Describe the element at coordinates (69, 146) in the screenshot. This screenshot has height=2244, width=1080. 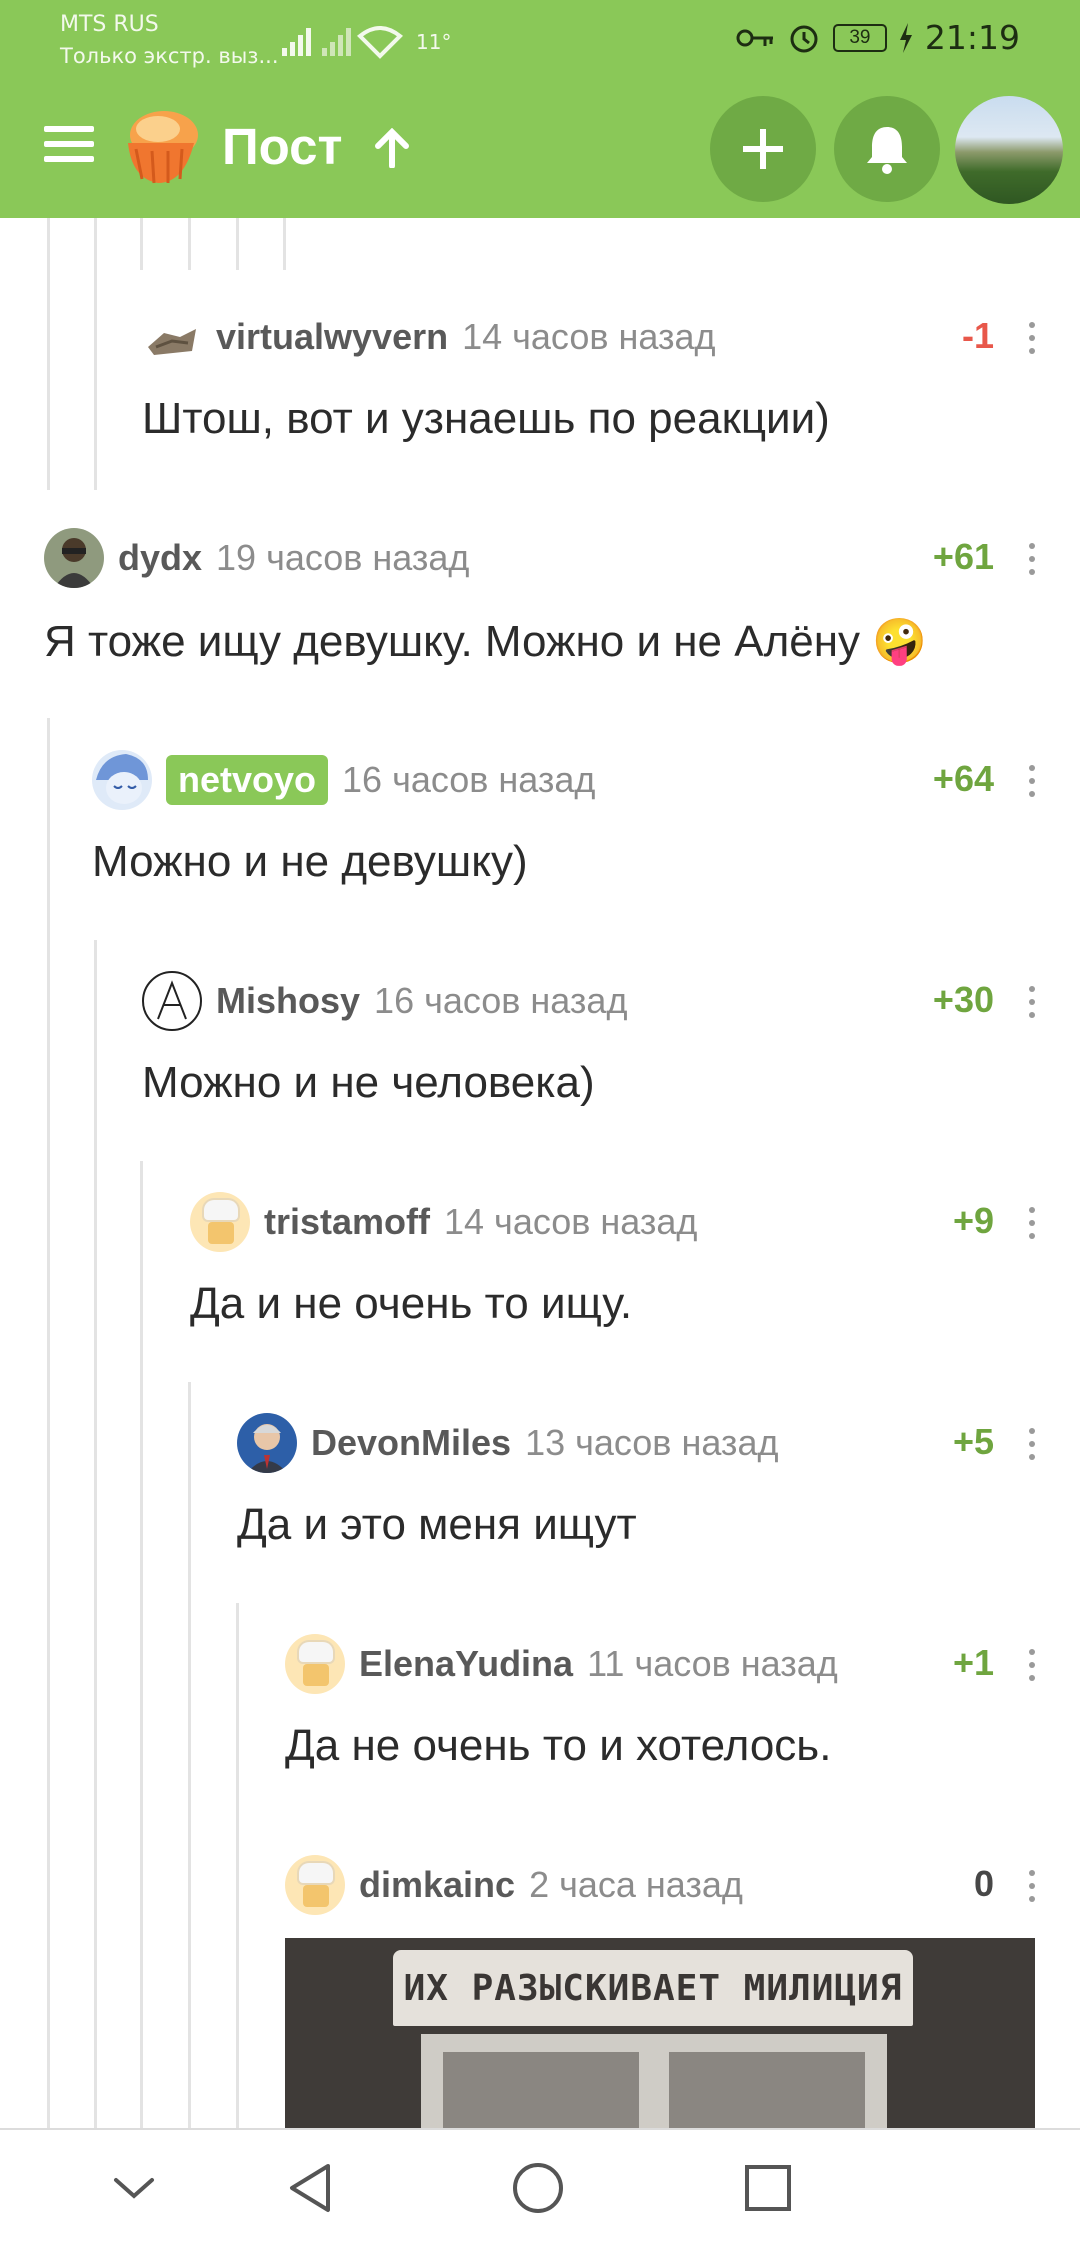
I see `menu-icon` at that location.